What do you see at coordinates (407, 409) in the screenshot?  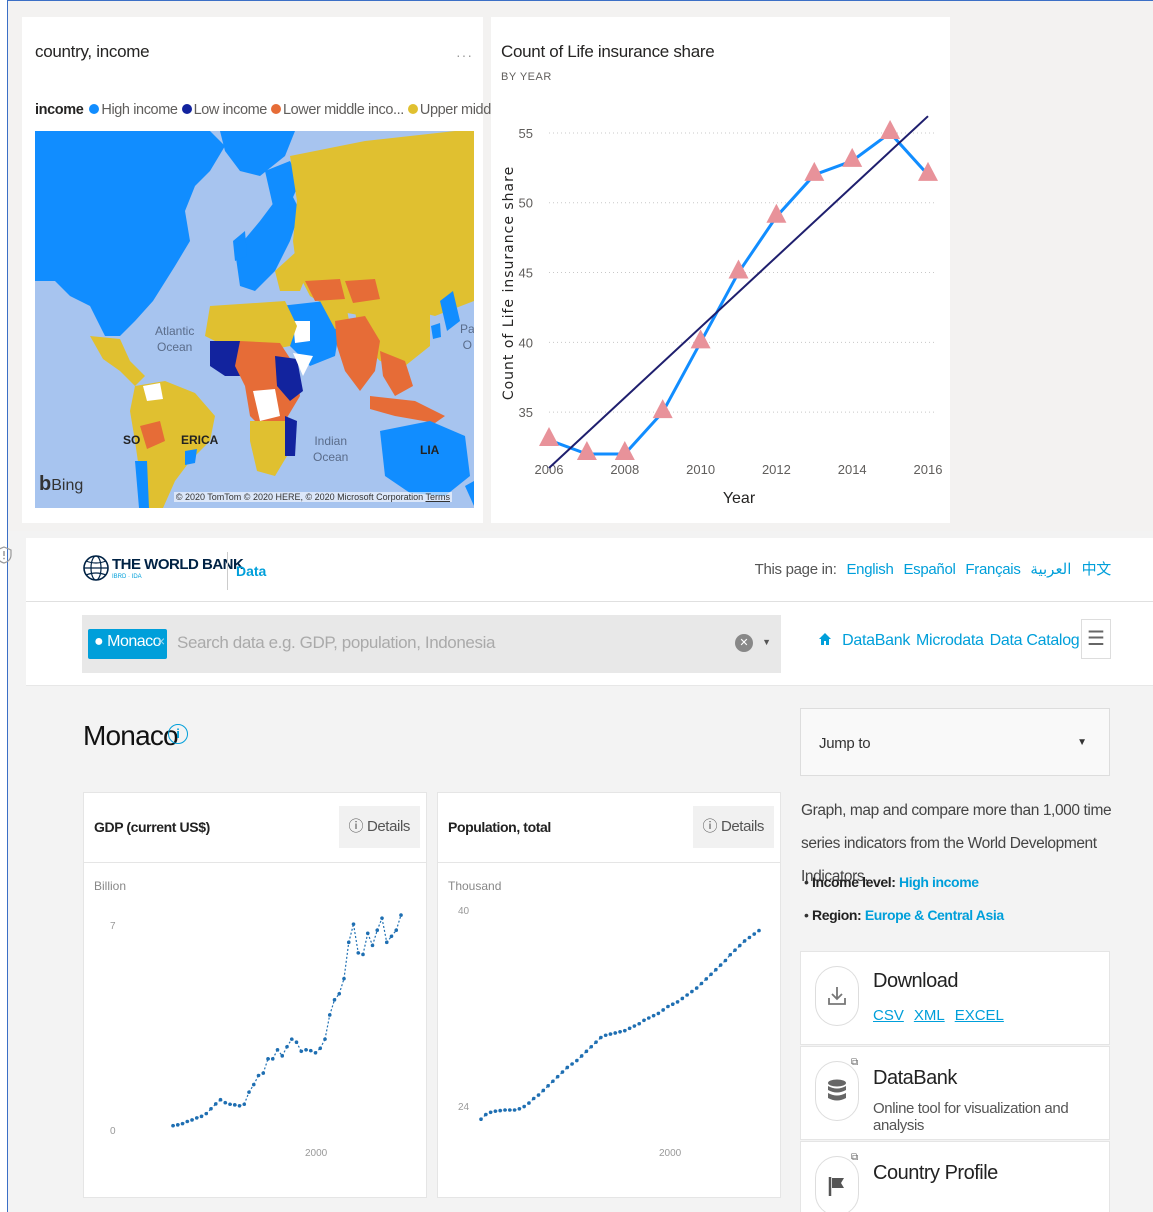 I see `indonesia-shape` at bounding box center [407, 409].